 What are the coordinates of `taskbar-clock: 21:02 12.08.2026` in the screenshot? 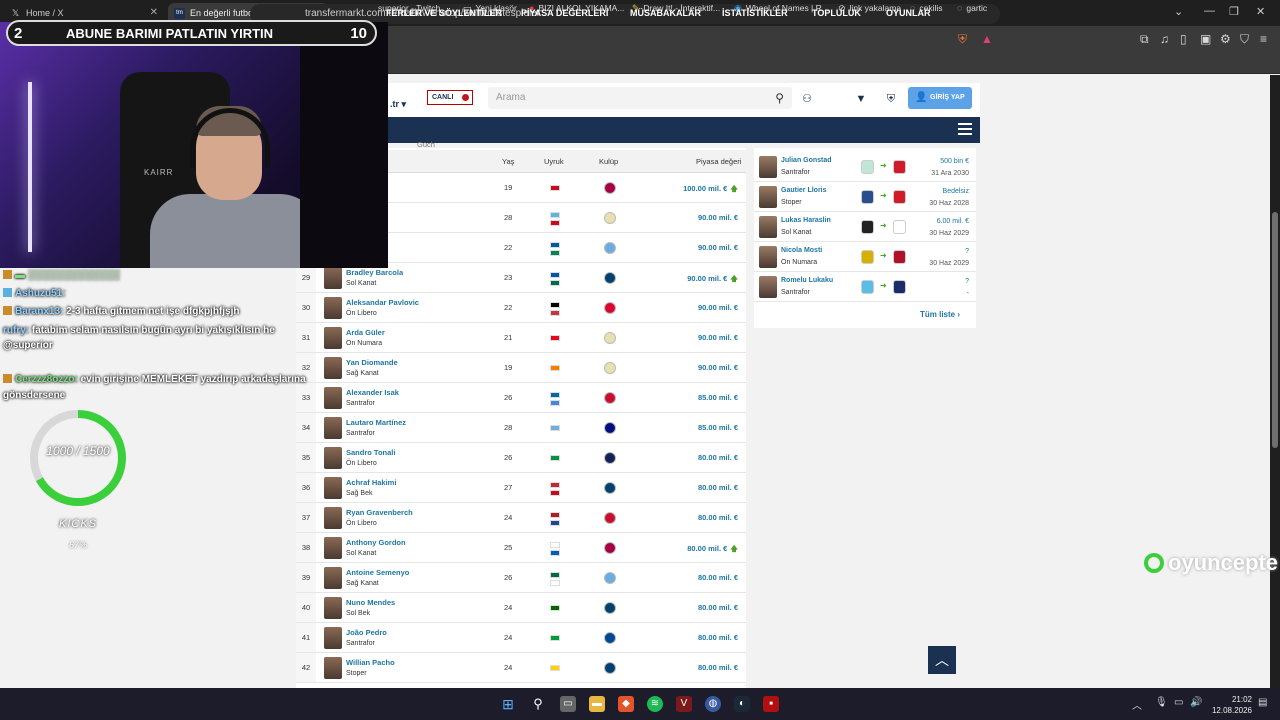 It's located at (1229, 705).